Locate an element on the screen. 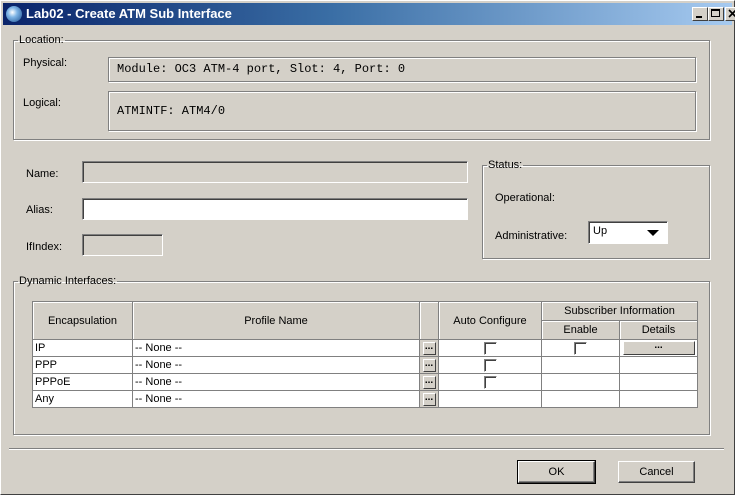 The image size is (735, 495). encapsulation-cell: PPP is located at coordinates (82, 365).